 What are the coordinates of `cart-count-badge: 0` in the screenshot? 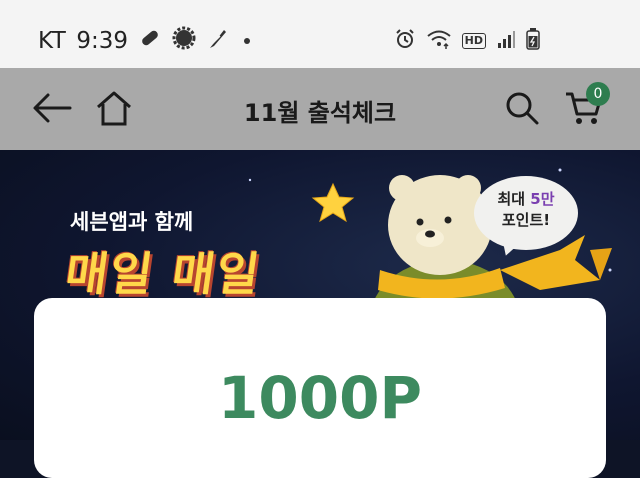 It's located at (598, 94).